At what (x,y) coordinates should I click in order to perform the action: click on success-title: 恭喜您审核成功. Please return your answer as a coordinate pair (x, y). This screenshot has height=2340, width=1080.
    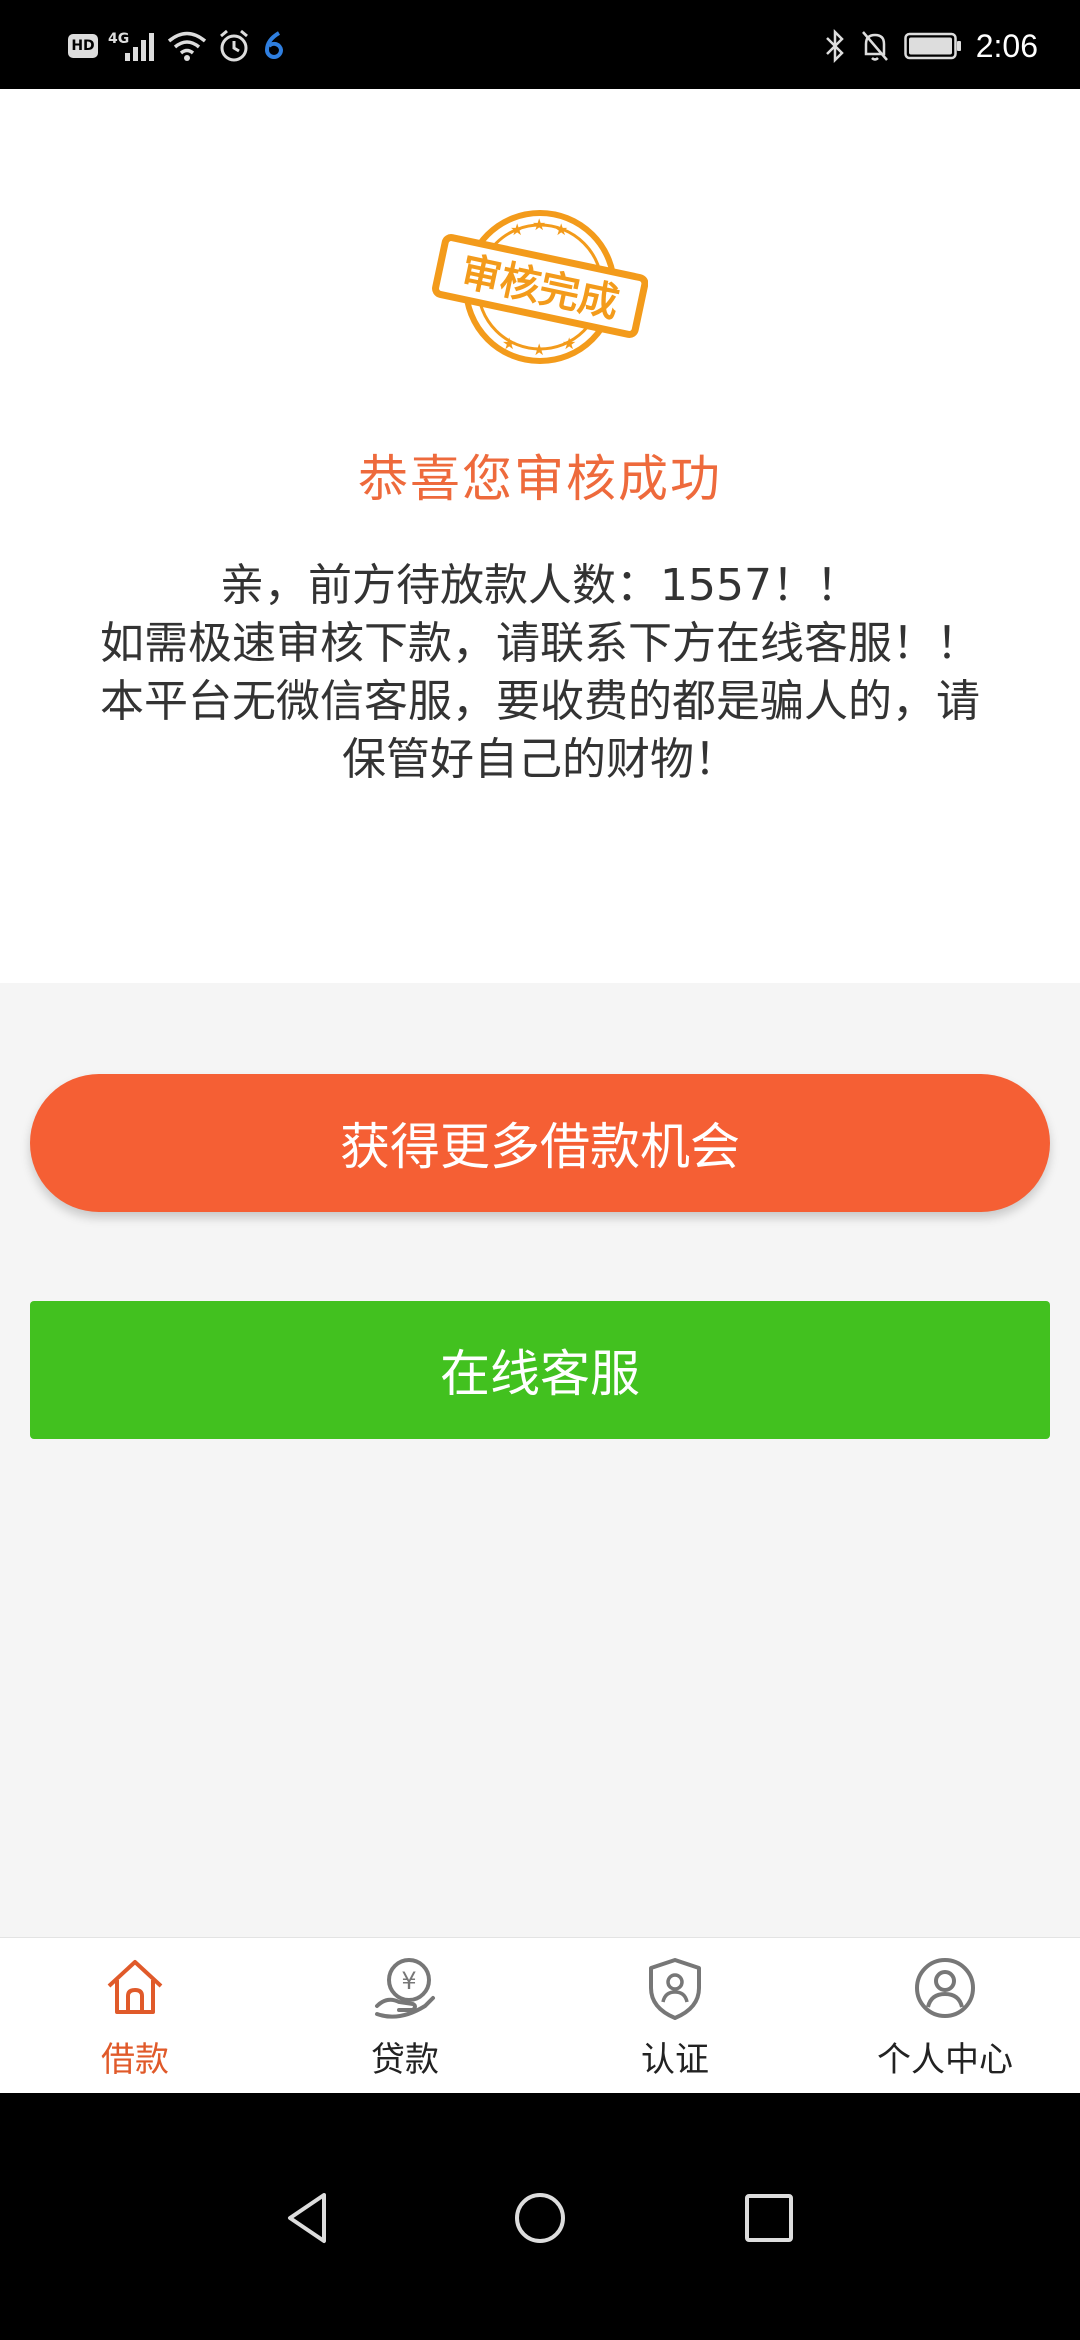
    Looking at the image, I should click on (540, 479).